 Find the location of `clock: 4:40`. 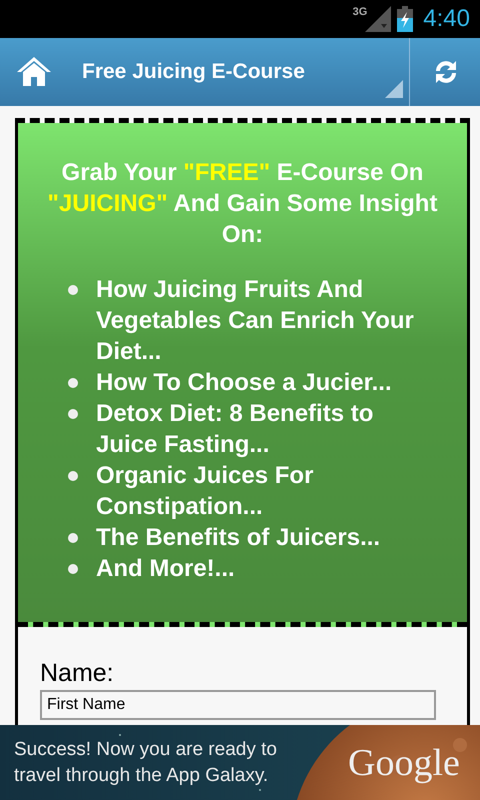

clock: 4:40 is located at coordinates (446, 19).